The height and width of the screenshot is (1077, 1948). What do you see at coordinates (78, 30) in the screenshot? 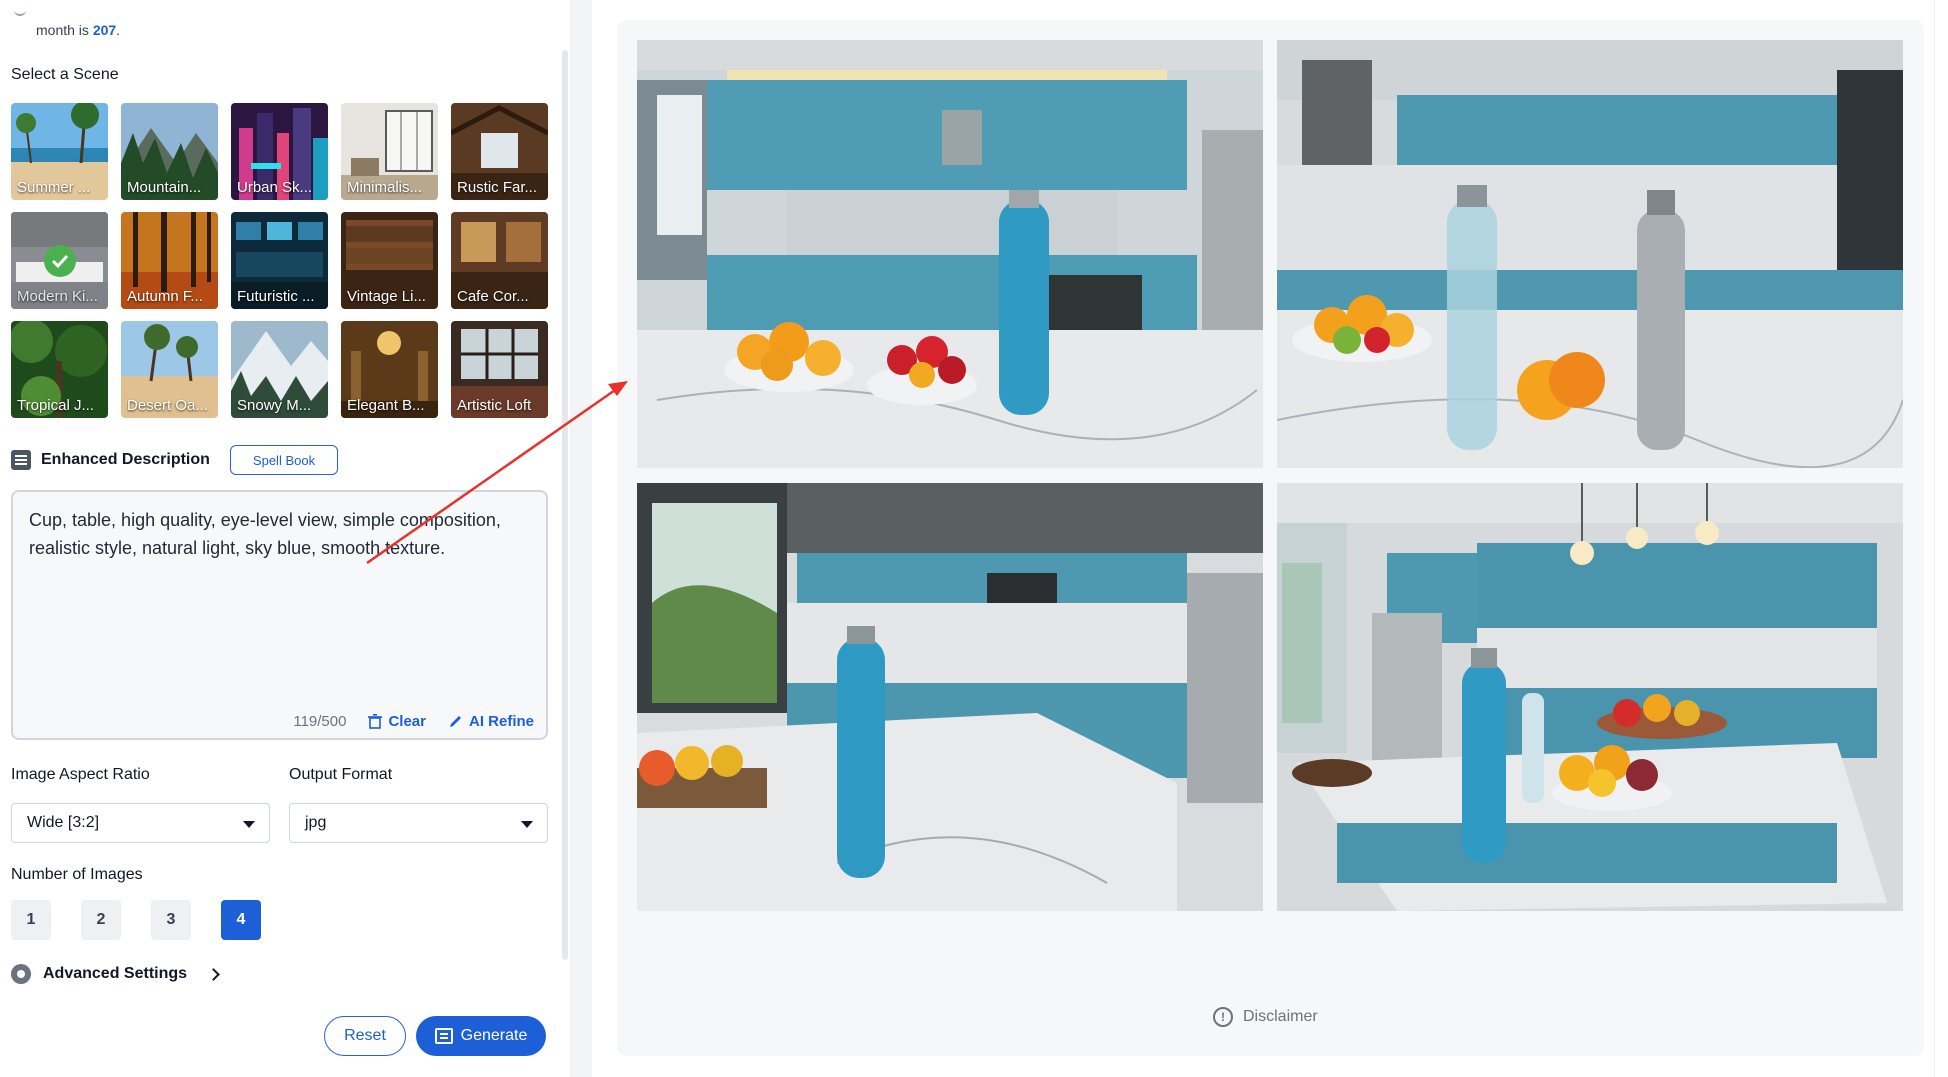
I see `credit-text: month is 207.` at bounding box center [78, 30].